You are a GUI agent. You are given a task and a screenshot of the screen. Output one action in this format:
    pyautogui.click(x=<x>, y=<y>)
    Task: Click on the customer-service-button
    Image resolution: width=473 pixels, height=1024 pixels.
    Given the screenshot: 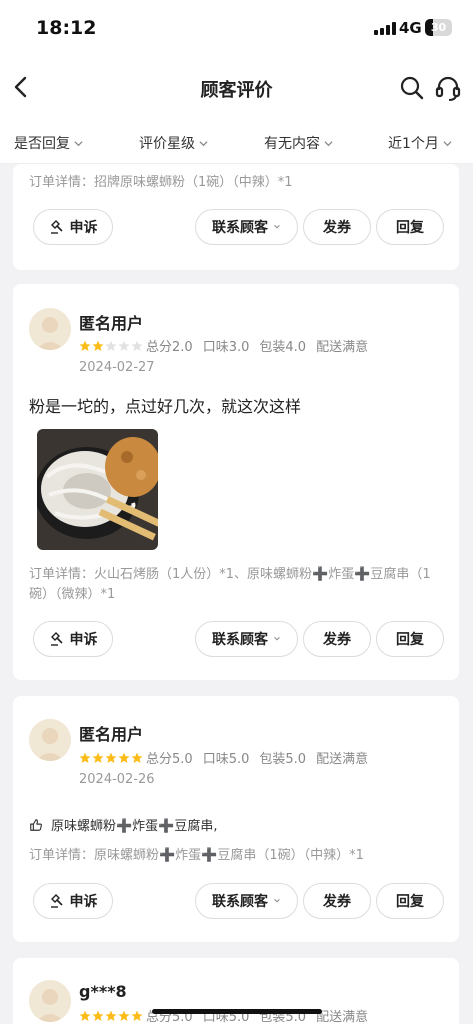 What is the action you would take?
    pyautogui.click(x=448, y=88)
    